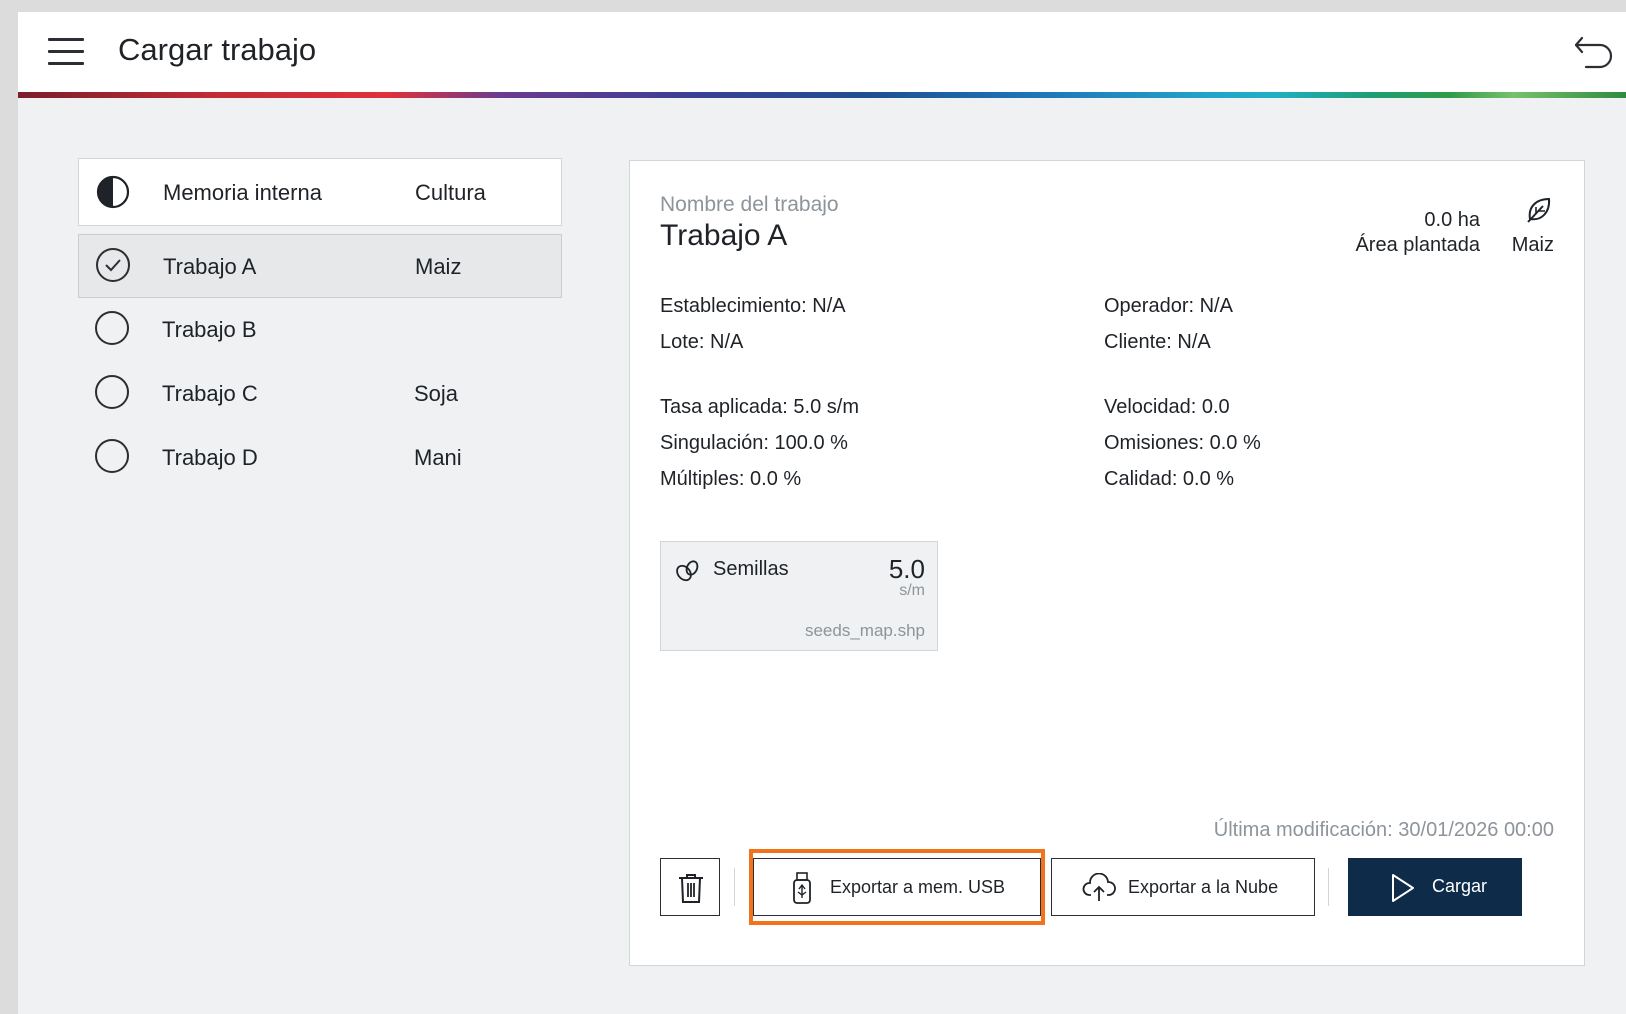  What do you see at coordinates (1182, 443) in the screenshot?
I see `omisiones-info: Omisiones: 0.0 %` at bounding box center [1182, 443].